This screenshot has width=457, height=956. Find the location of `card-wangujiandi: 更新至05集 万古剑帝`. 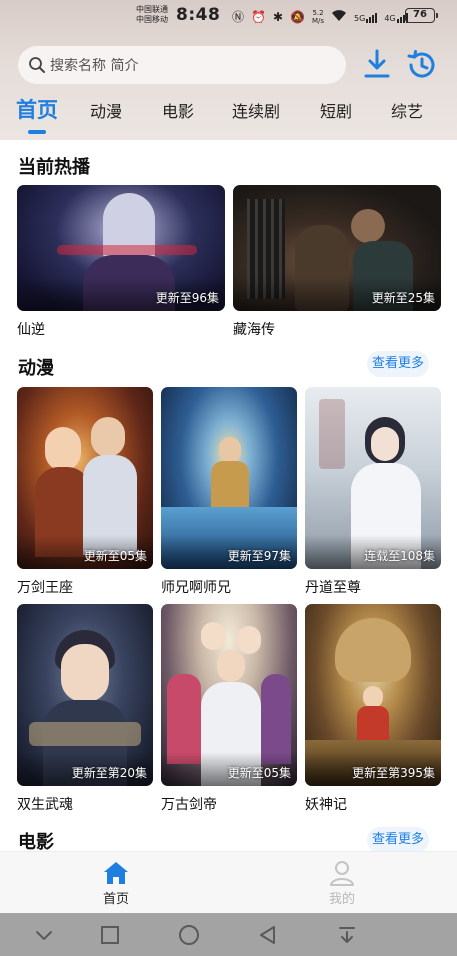

card-wangujiandi: 更新至05集 万古剑帝 is located at coordinates (229, 709).